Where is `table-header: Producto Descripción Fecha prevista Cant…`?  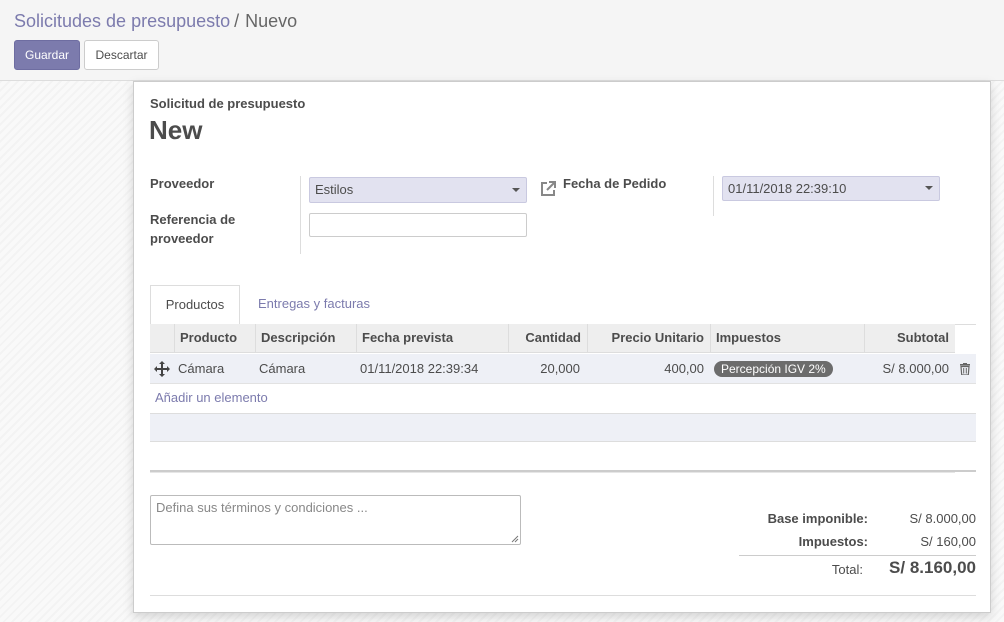 table-header: Producto Descripción Fecha prevista Cant… is located at coordinates (552, 338).